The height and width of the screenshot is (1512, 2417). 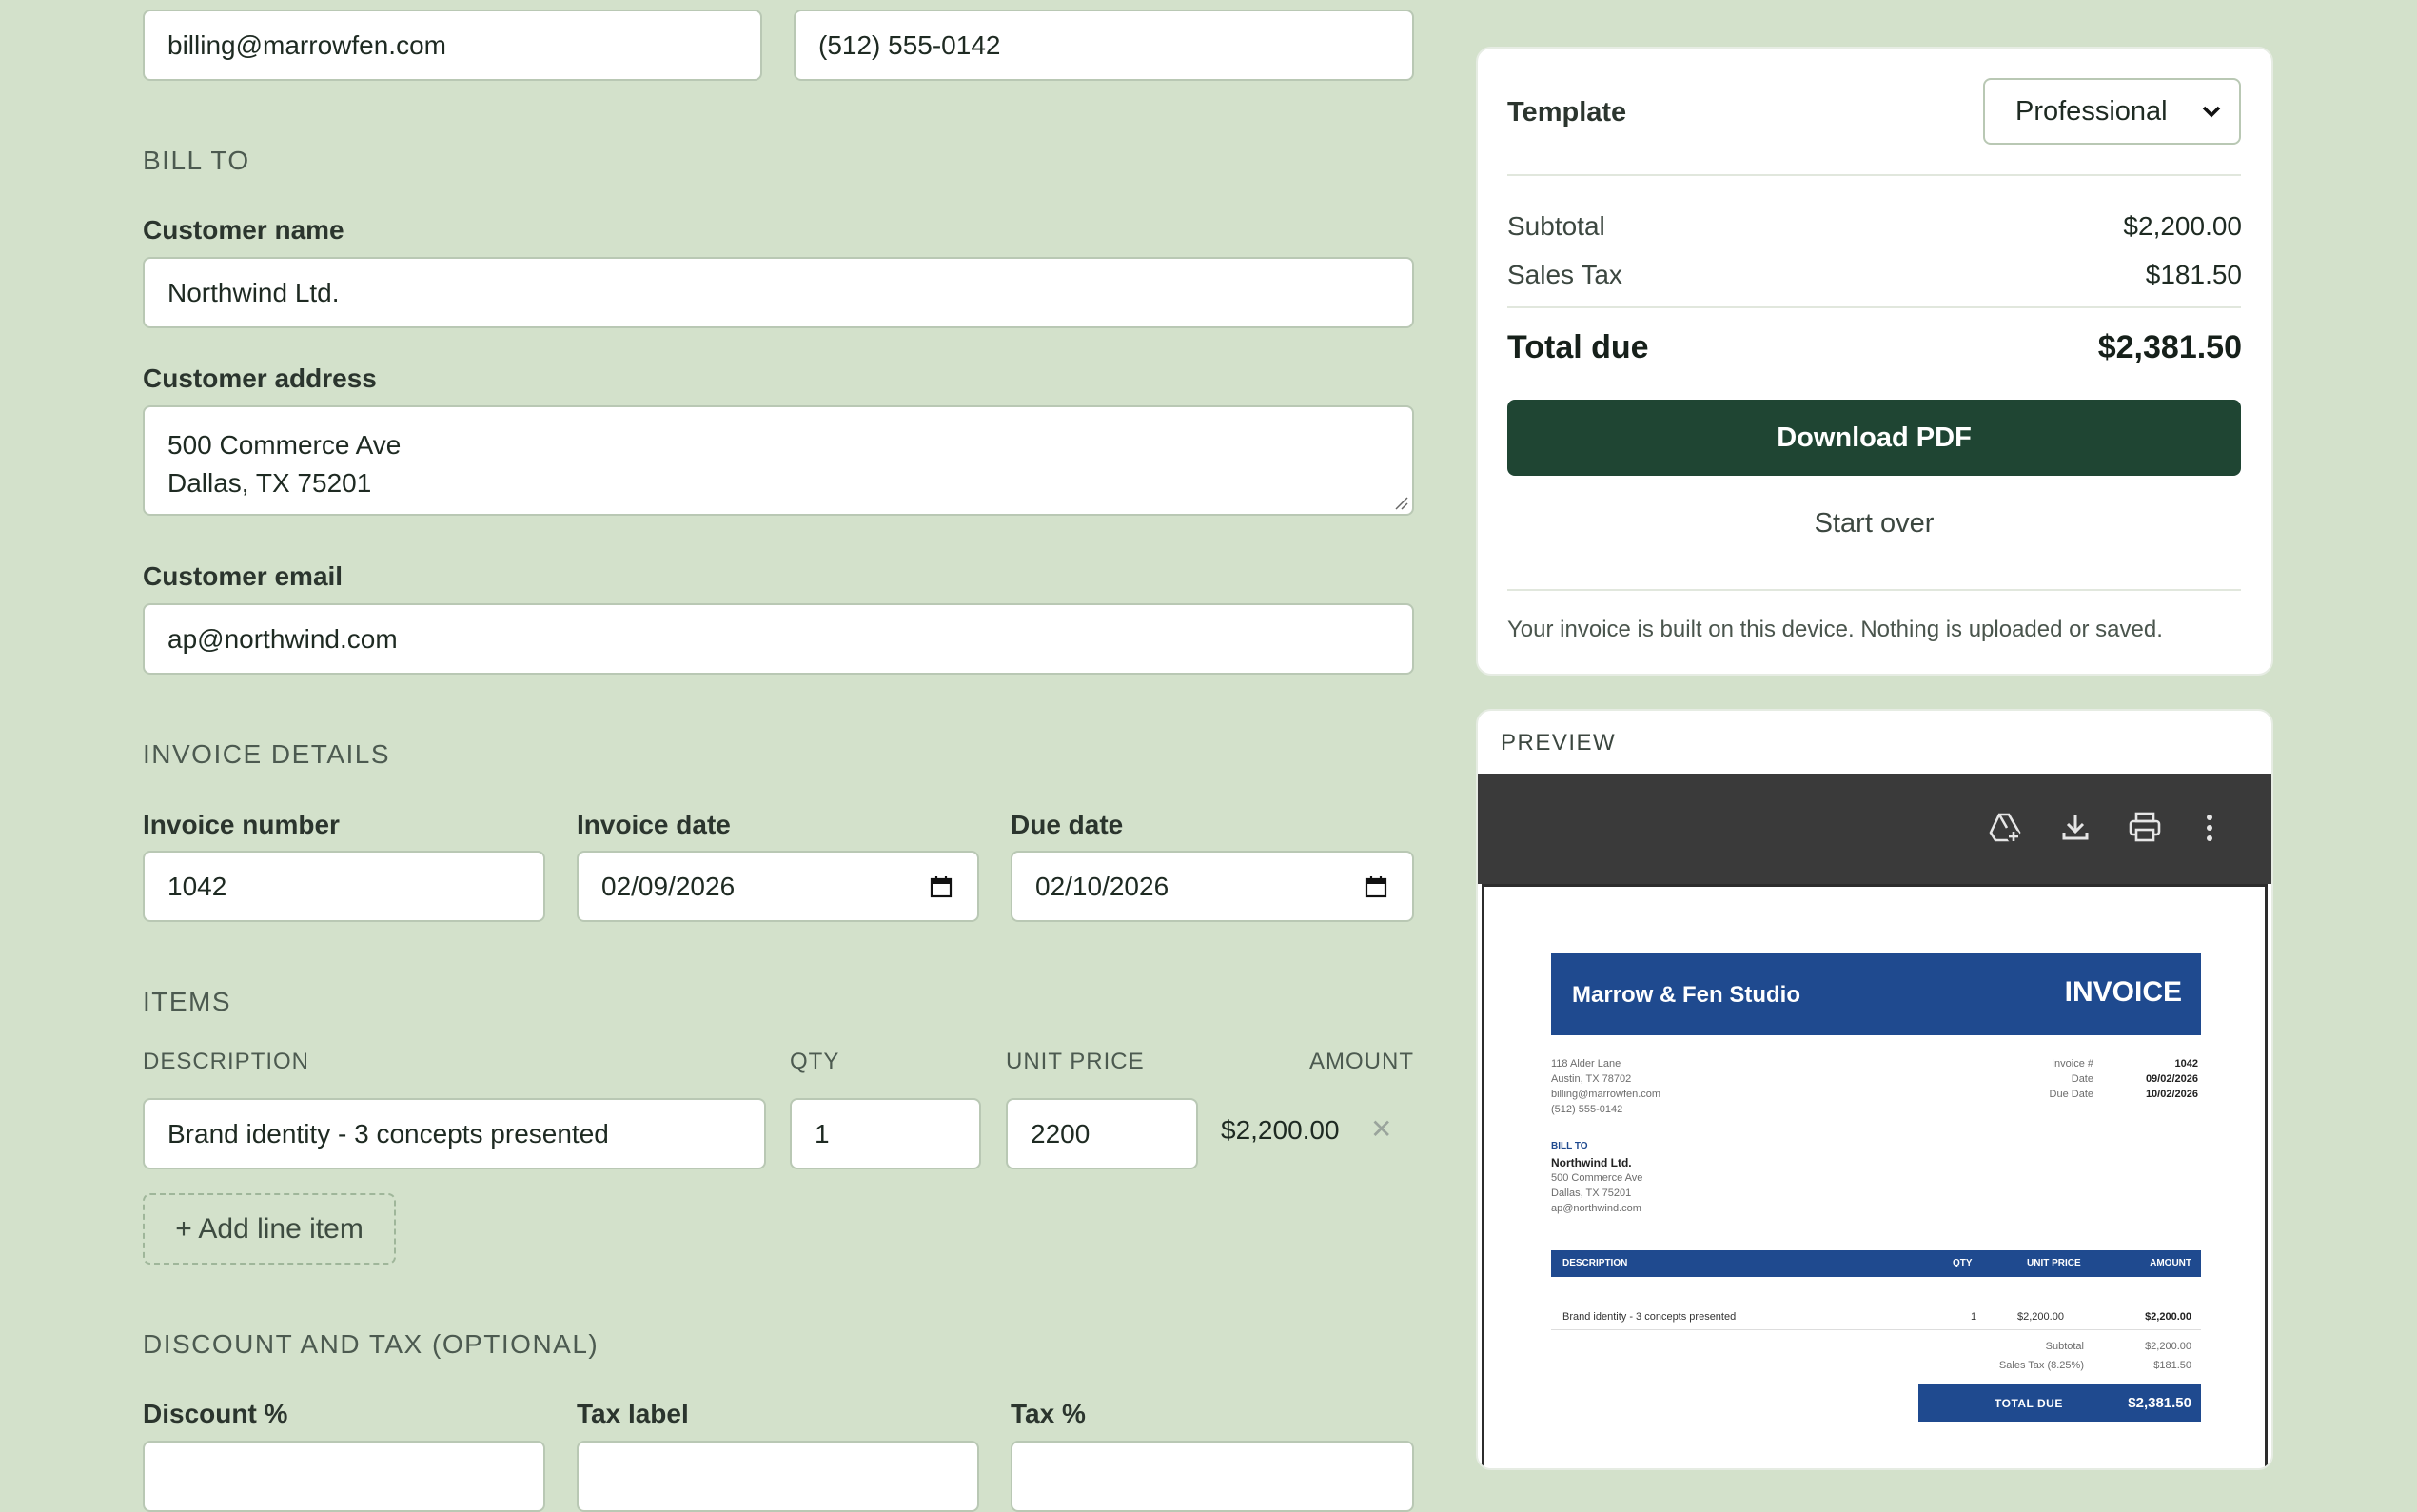 I want to click on invoice-row-unit-price: $2,200.00, so click(x=2040, y=1317).